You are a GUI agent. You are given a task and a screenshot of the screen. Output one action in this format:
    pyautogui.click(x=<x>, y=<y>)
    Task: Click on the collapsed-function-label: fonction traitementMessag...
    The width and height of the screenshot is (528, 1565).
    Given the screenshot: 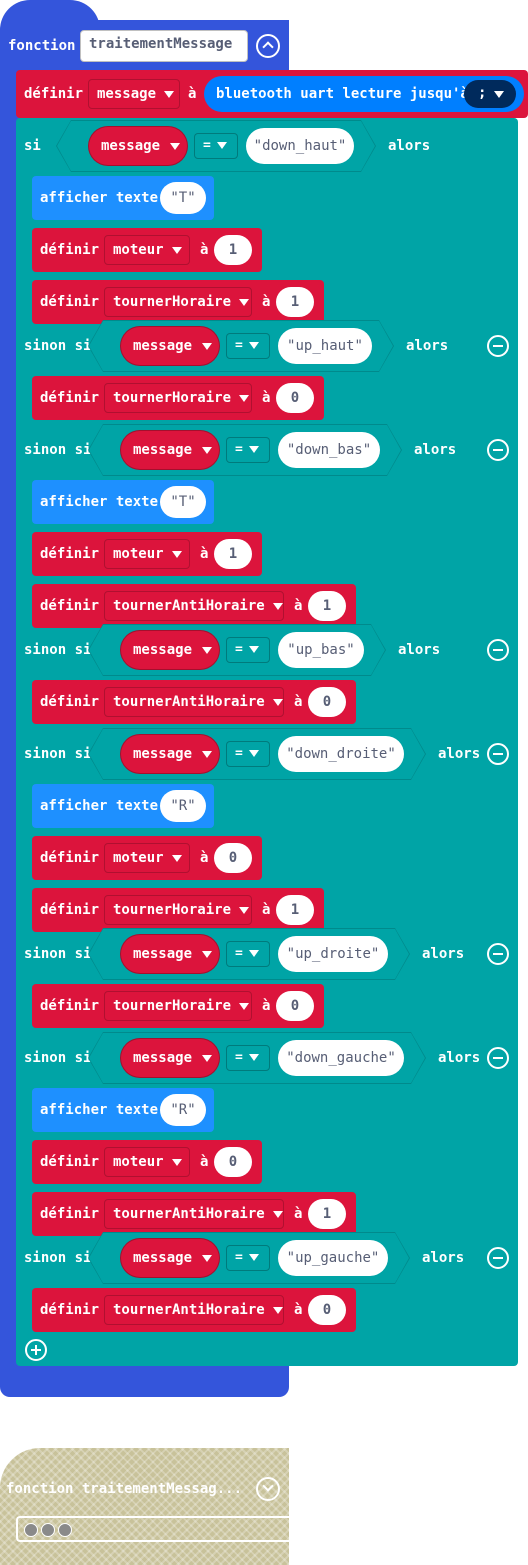 What is the action you would take?
    pyautogui.click(x=124, y=1489)
    